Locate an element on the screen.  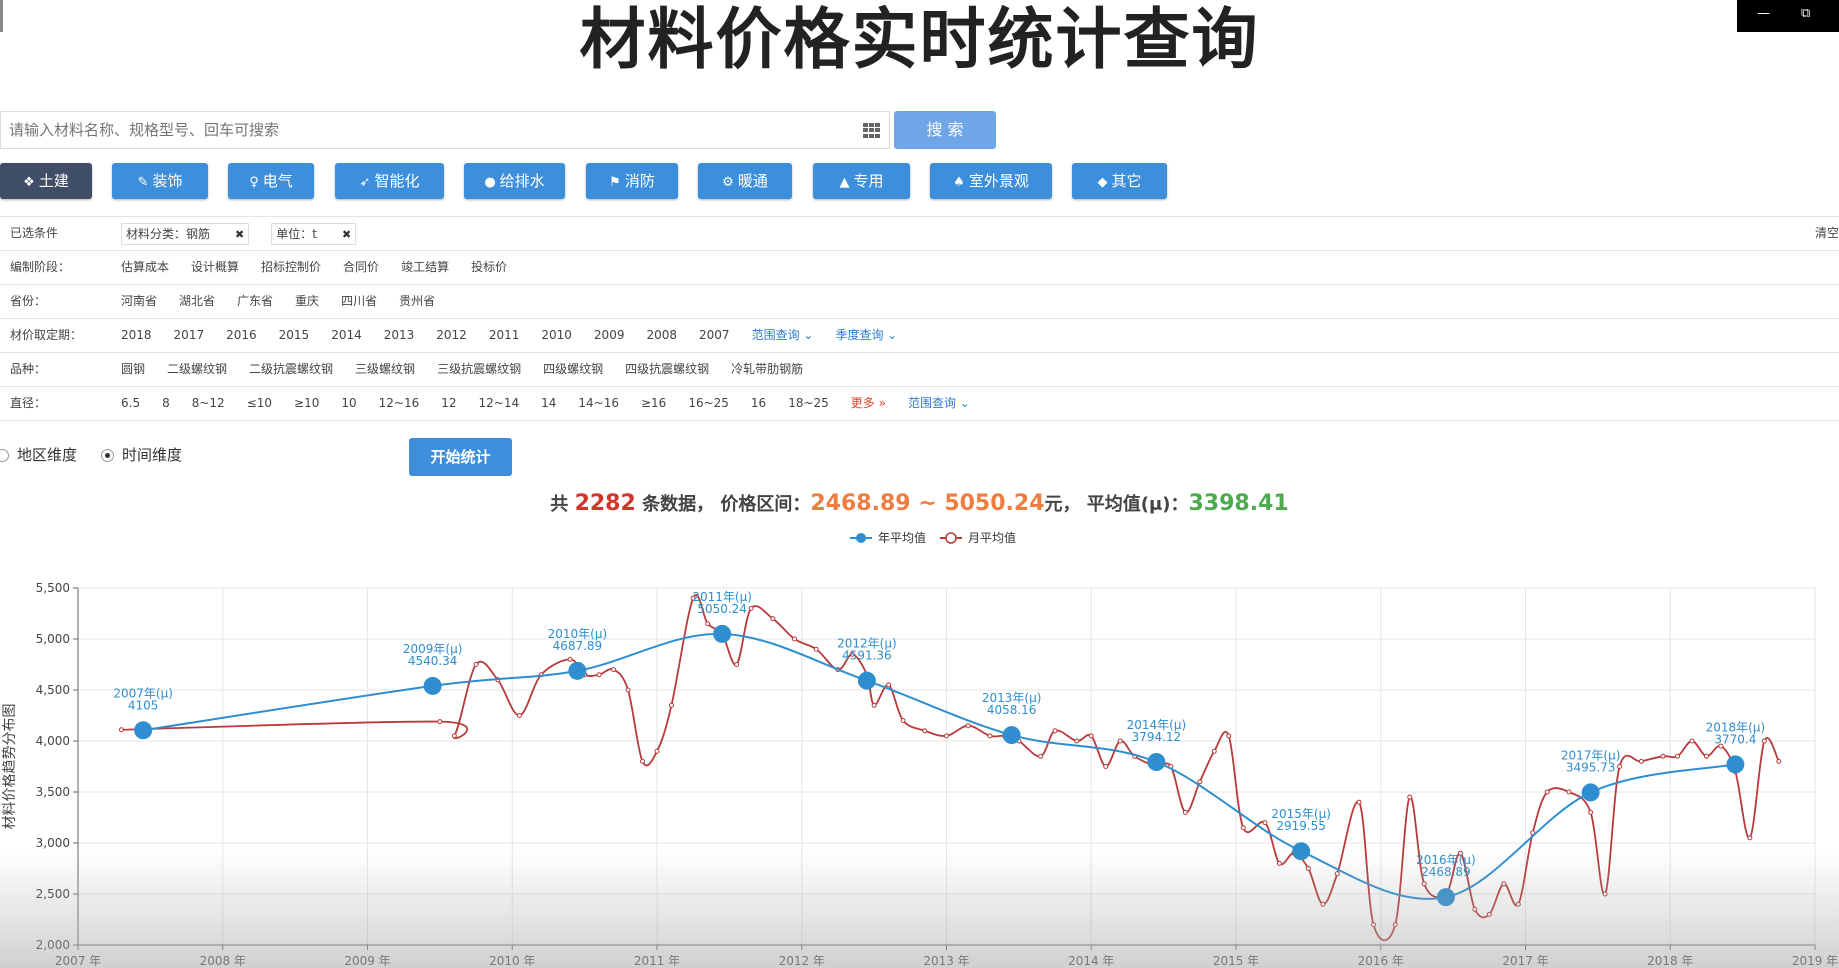
category-button-xiaofang: ⚑ 消防 is located at coordinates (632, 181).